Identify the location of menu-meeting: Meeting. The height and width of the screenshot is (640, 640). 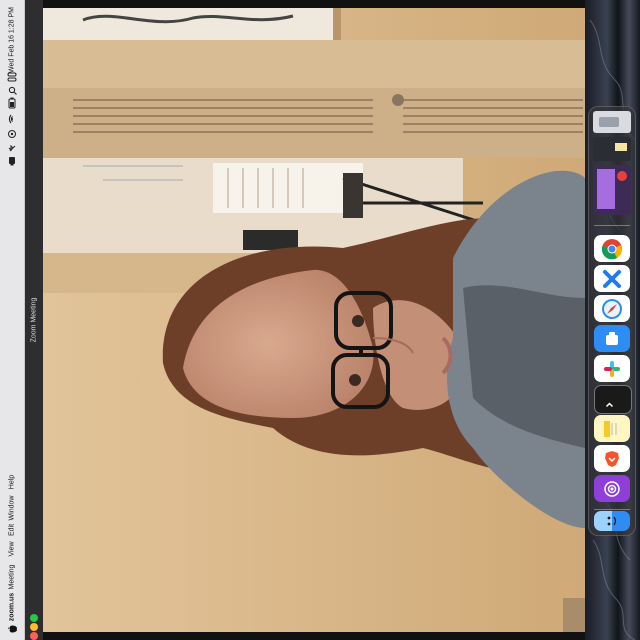
(12, 577).